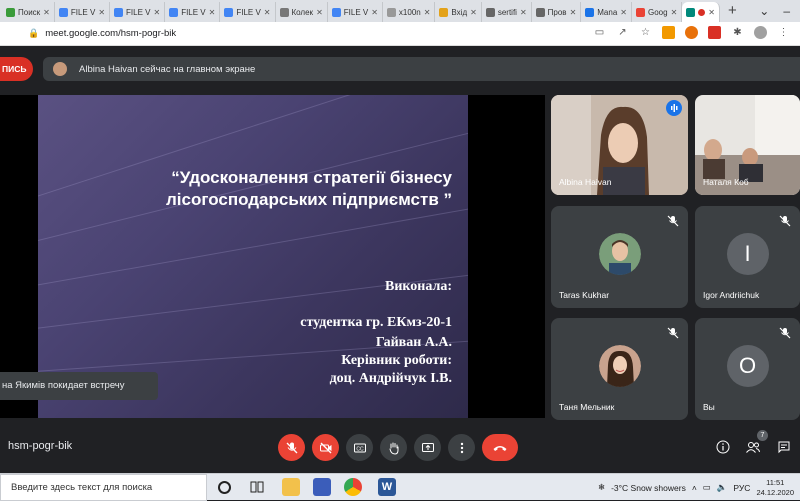 This screenshot has height=501, width=800. Describe the element at coordinates (606, 12) in the screenshot. I see `browser-tab: Manа ✕` at that location.